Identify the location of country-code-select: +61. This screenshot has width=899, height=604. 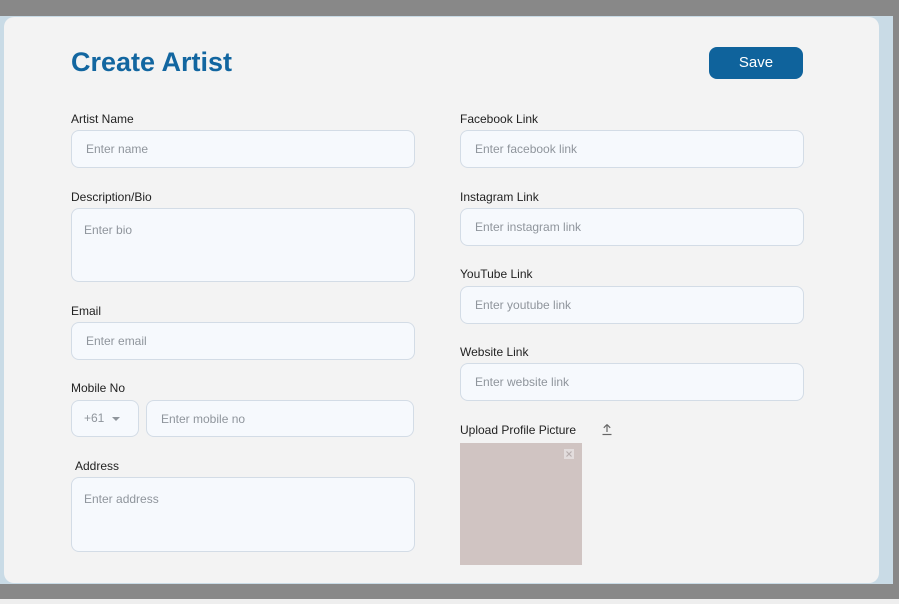
(105, 418).